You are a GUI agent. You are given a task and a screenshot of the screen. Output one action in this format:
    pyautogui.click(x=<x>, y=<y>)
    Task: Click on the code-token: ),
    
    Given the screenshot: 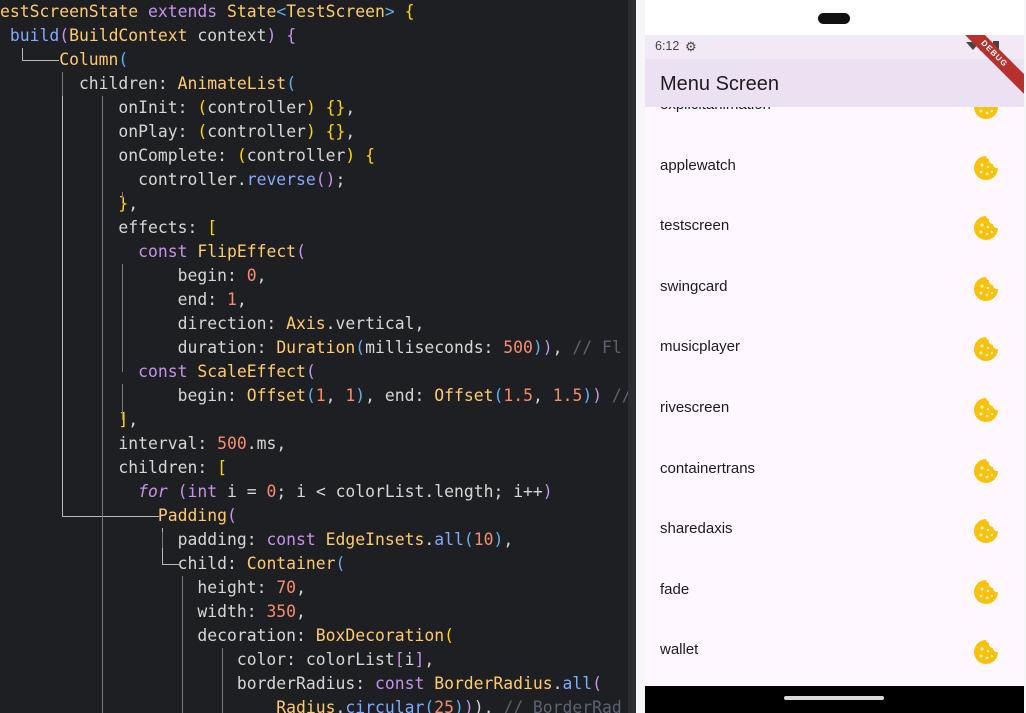 What is the action you would take?
    pyautogui.click(x=488, y=705)
    